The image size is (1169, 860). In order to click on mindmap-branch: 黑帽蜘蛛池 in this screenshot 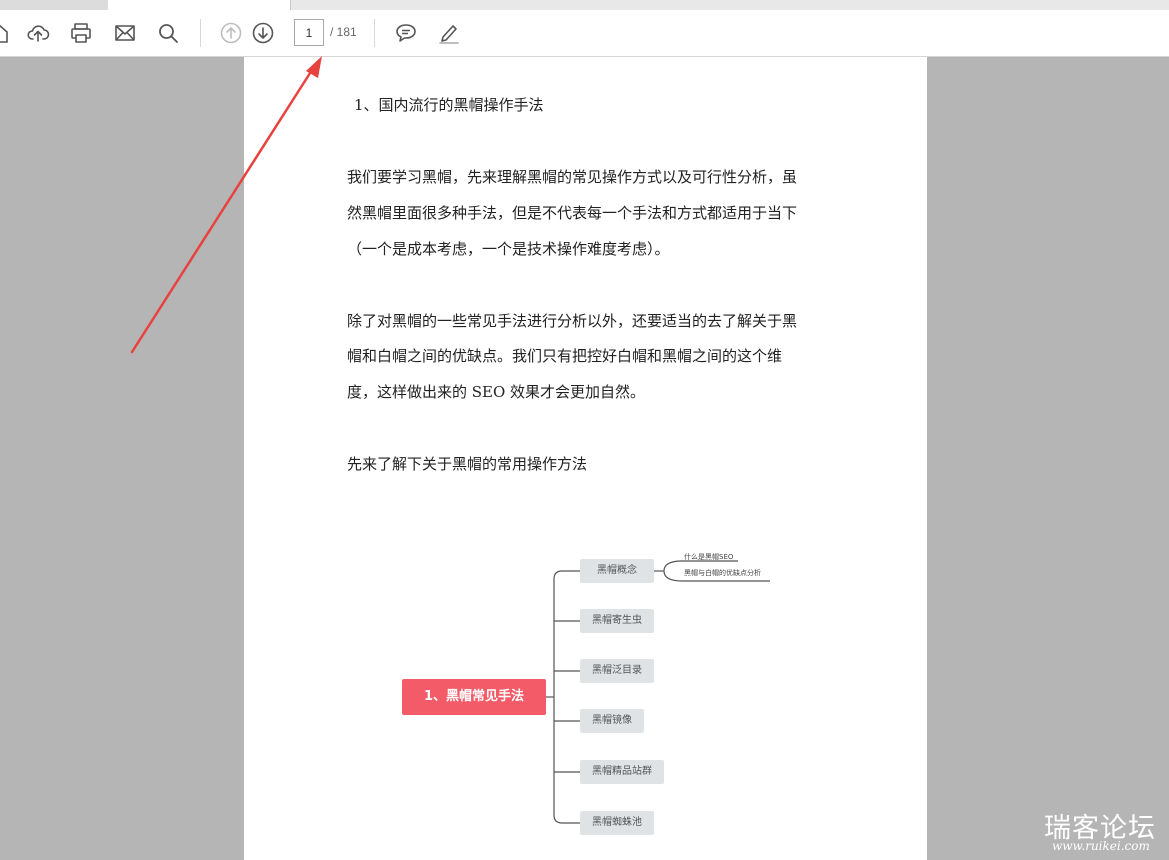, I will do `click(617, 823)`.